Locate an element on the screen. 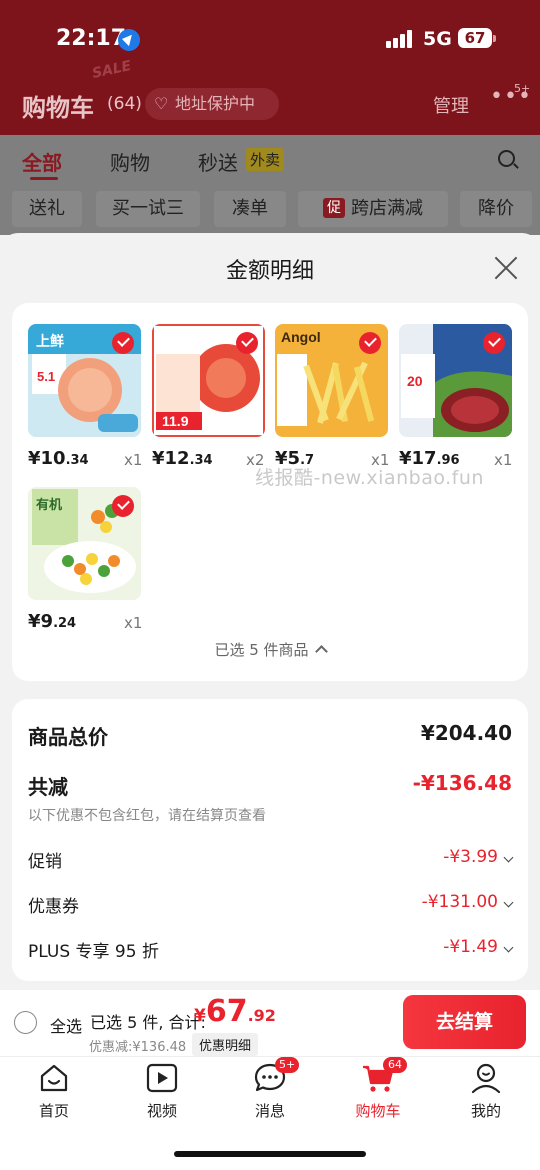  reduce-value: -¥136.48 is located at coordinates (462, 783).